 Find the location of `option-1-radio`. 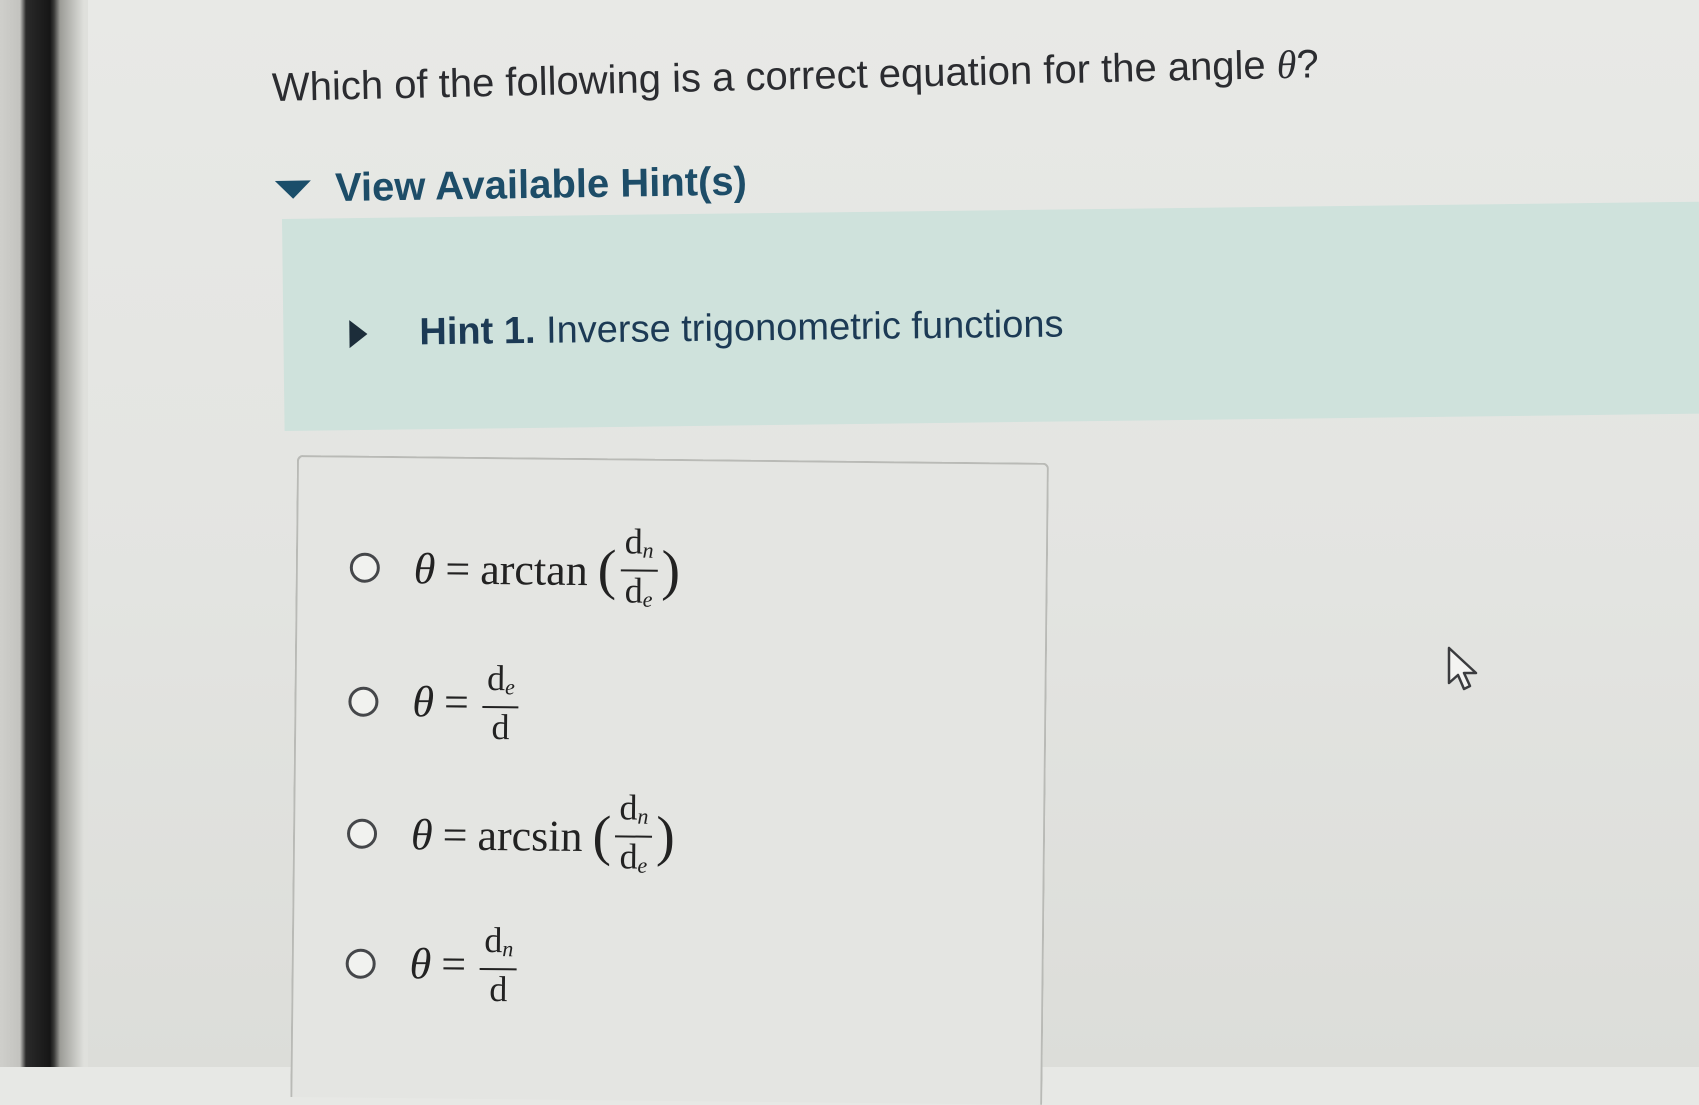

option-1-radio is located at coordinates (364, 567).